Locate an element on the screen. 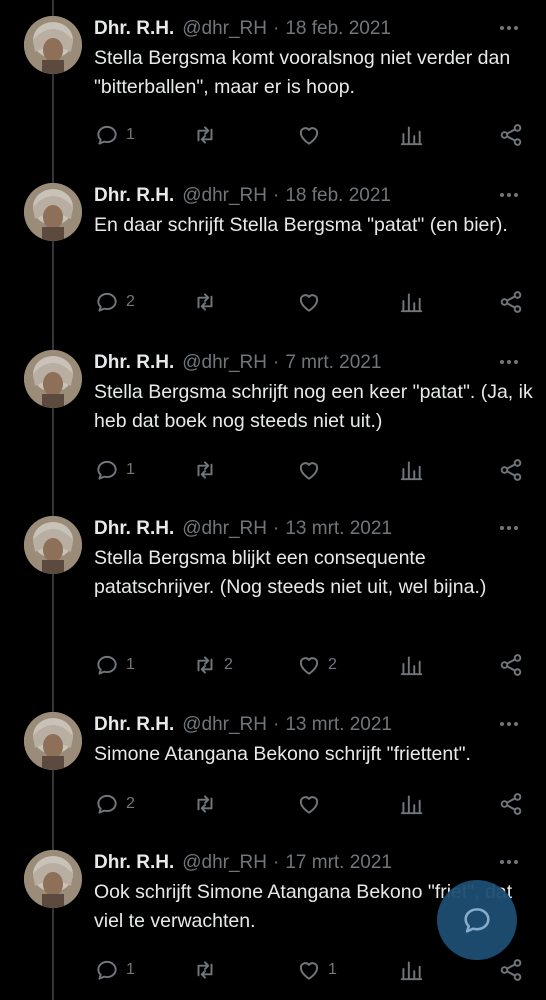 The image size is (546, 1000). like-button: 2 is located at coordinates (316, 665).